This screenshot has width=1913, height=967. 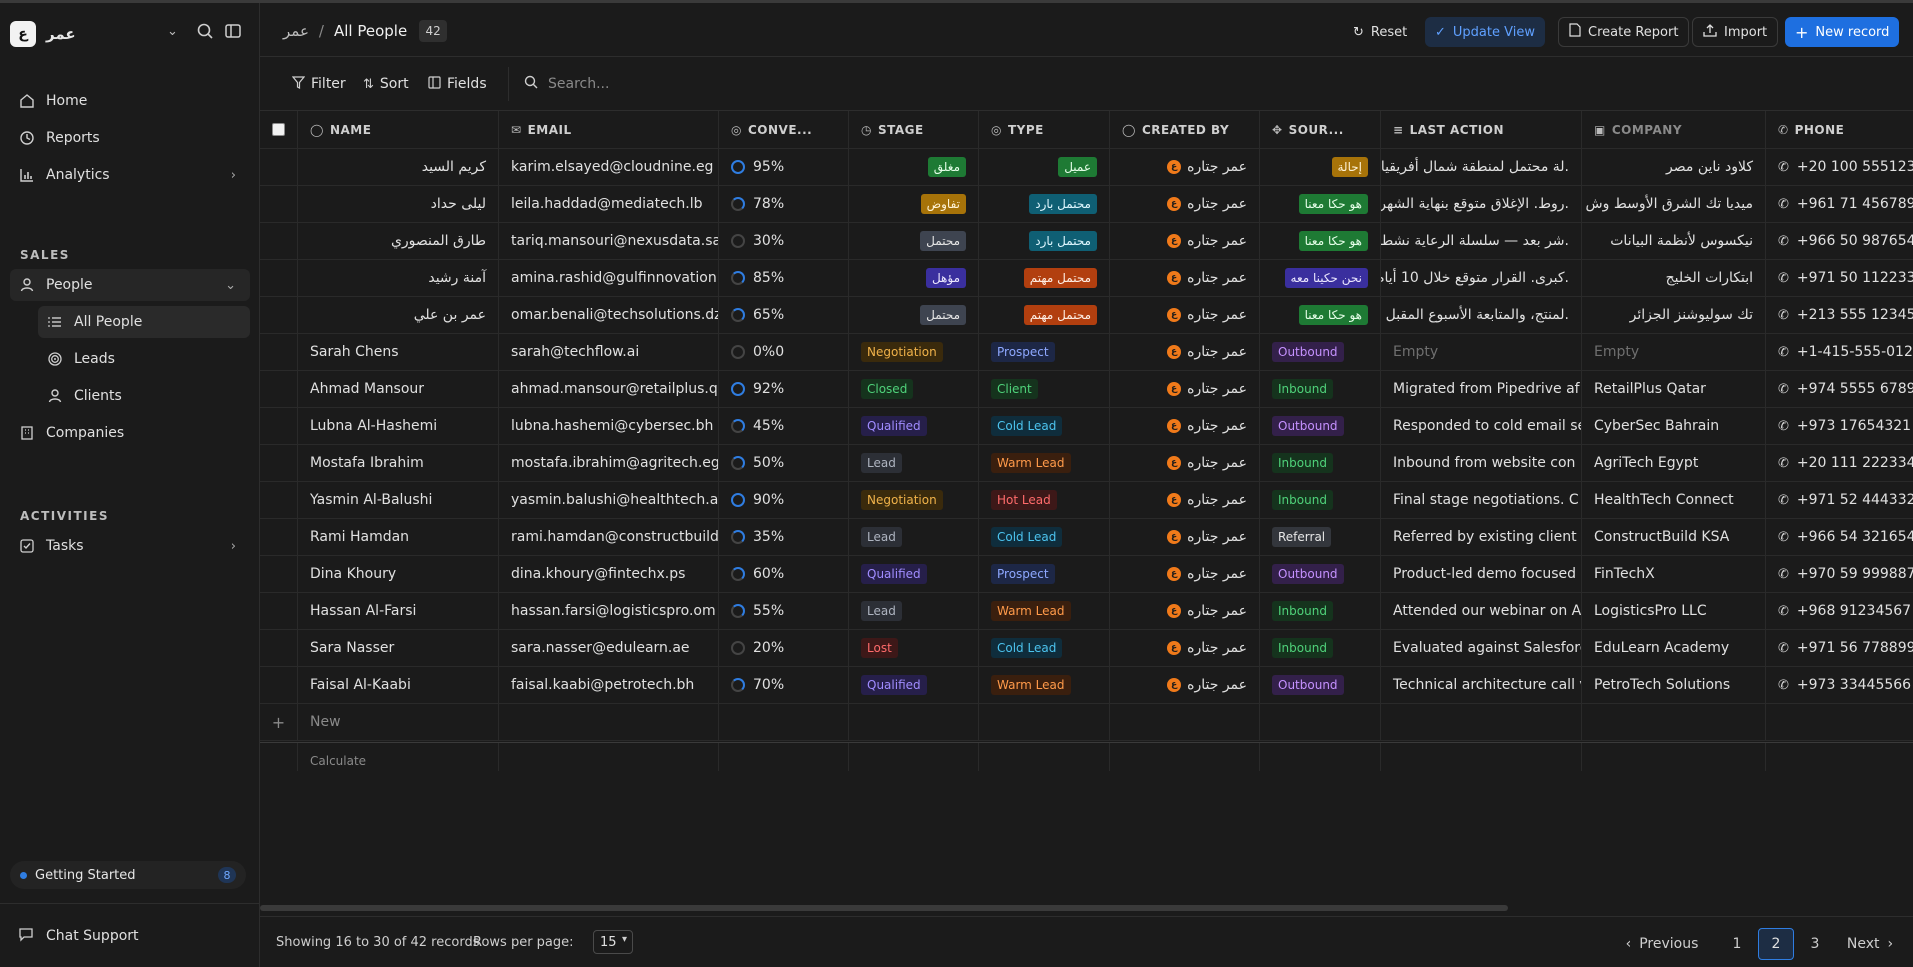 I want to click on name-cell: Ahmad Mansour, so click(x=398, y=389).